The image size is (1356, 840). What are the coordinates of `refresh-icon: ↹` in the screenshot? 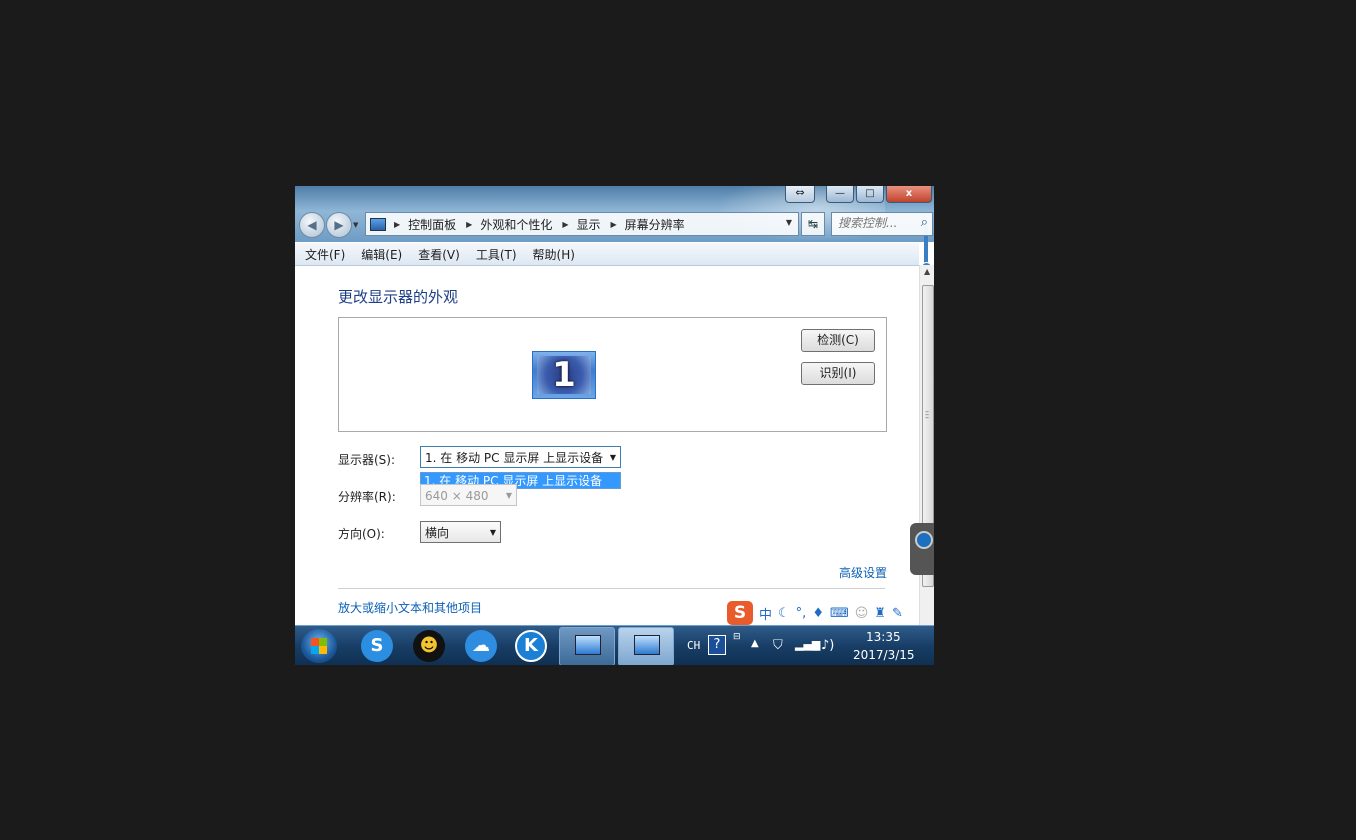 It's located at (813, 224).